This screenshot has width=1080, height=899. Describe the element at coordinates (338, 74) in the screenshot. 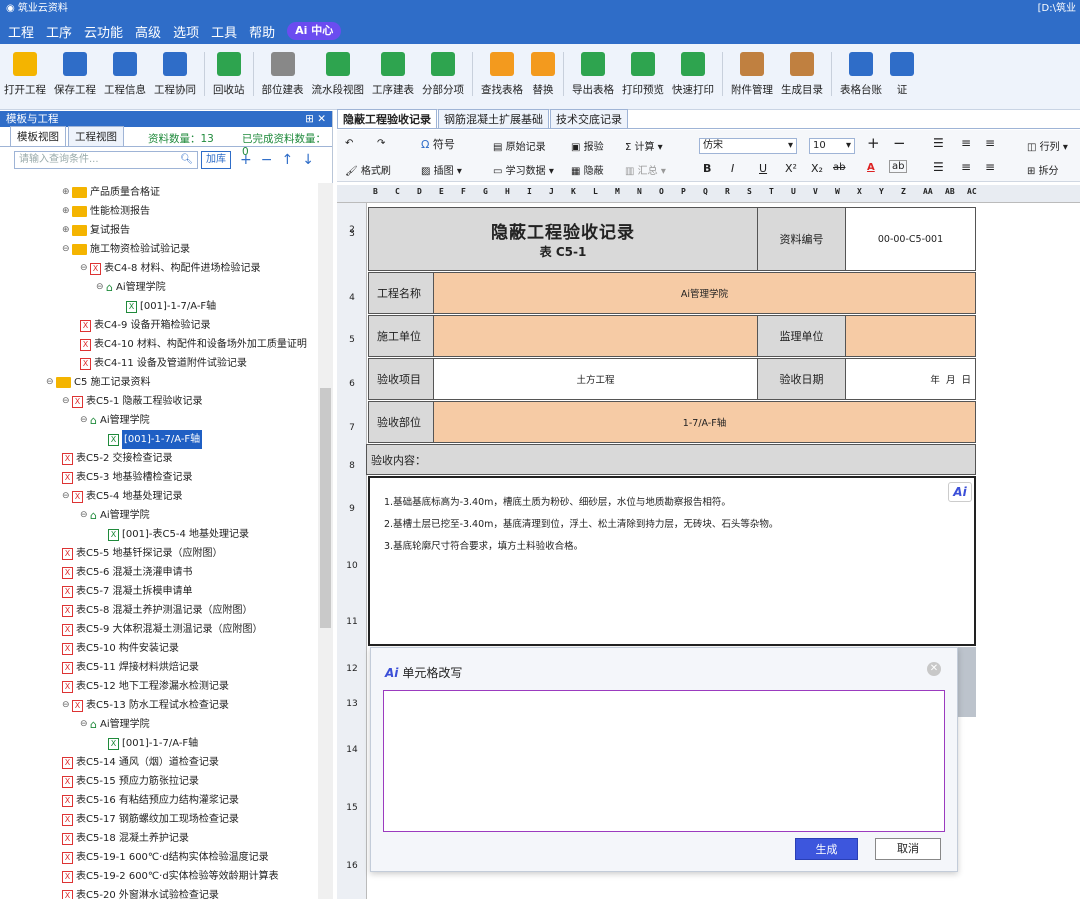

I see `toolbar-button-6: 流水段视图` at that location.